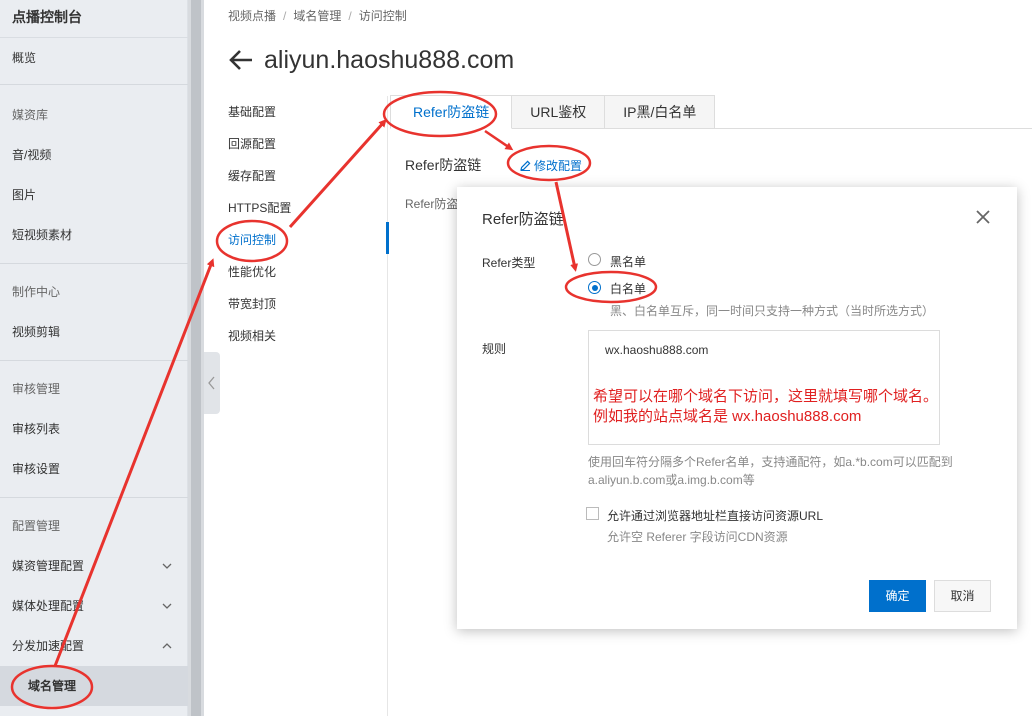  I want to click on sidebar-item-overview: 概览, so click(94, 58).